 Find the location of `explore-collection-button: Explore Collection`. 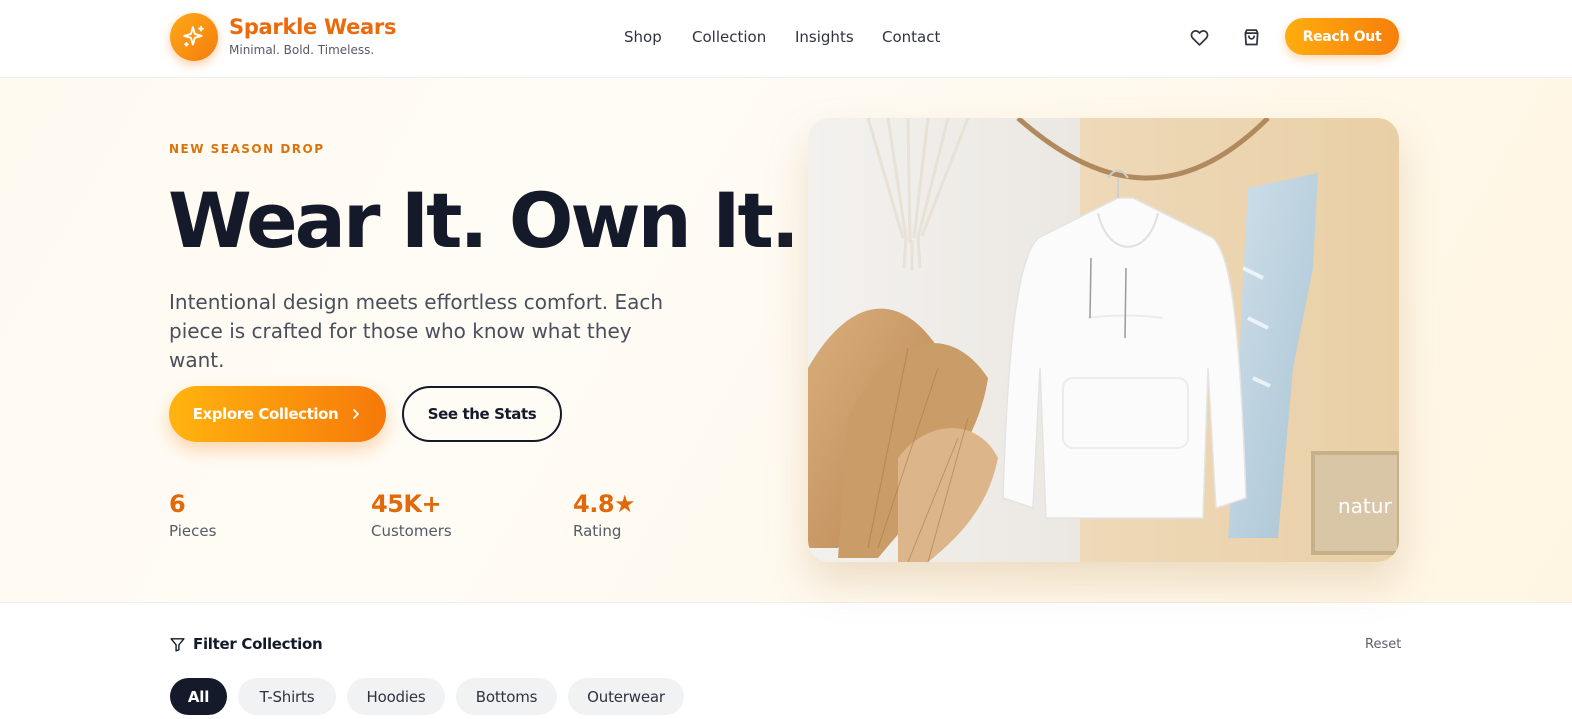

explore-collection-button: Explore Collection is located at coordinates (277, 414).